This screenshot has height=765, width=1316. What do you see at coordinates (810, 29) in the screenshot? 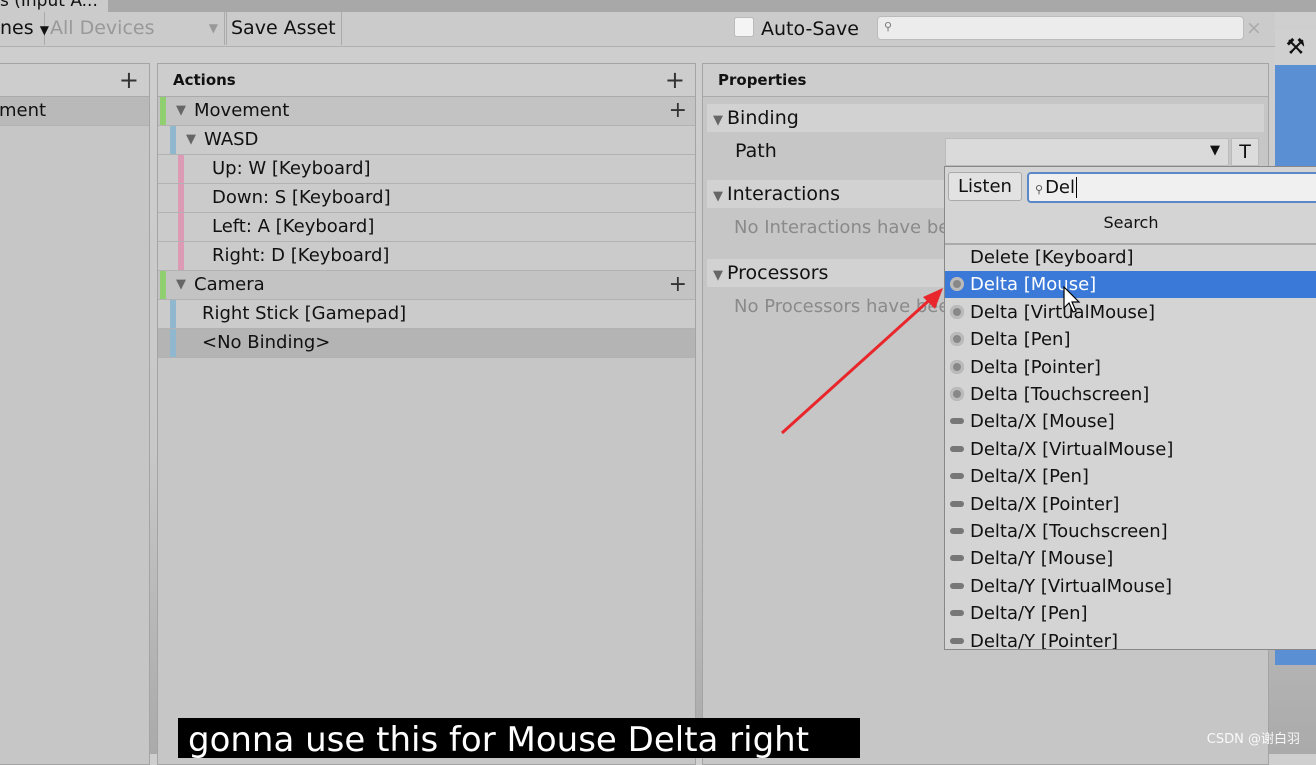
I see `auto-save-label: Auto-Save` at bounding box center [810, 29].